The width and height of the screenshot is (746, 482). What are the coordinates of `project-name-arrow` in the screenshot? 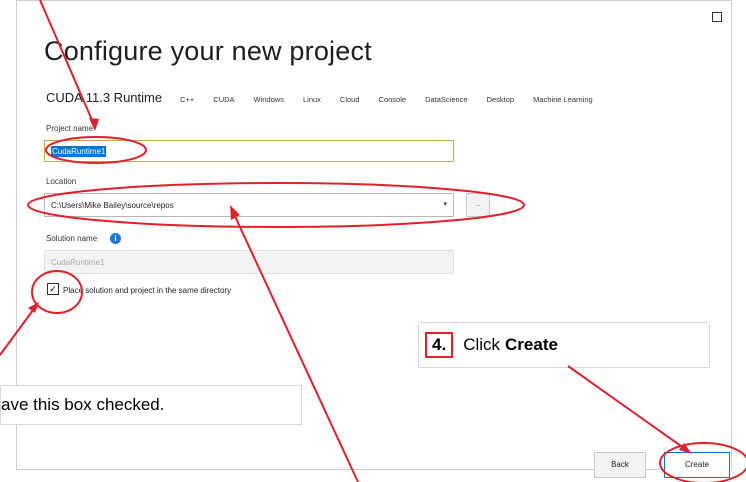 It's located at (67, 64).